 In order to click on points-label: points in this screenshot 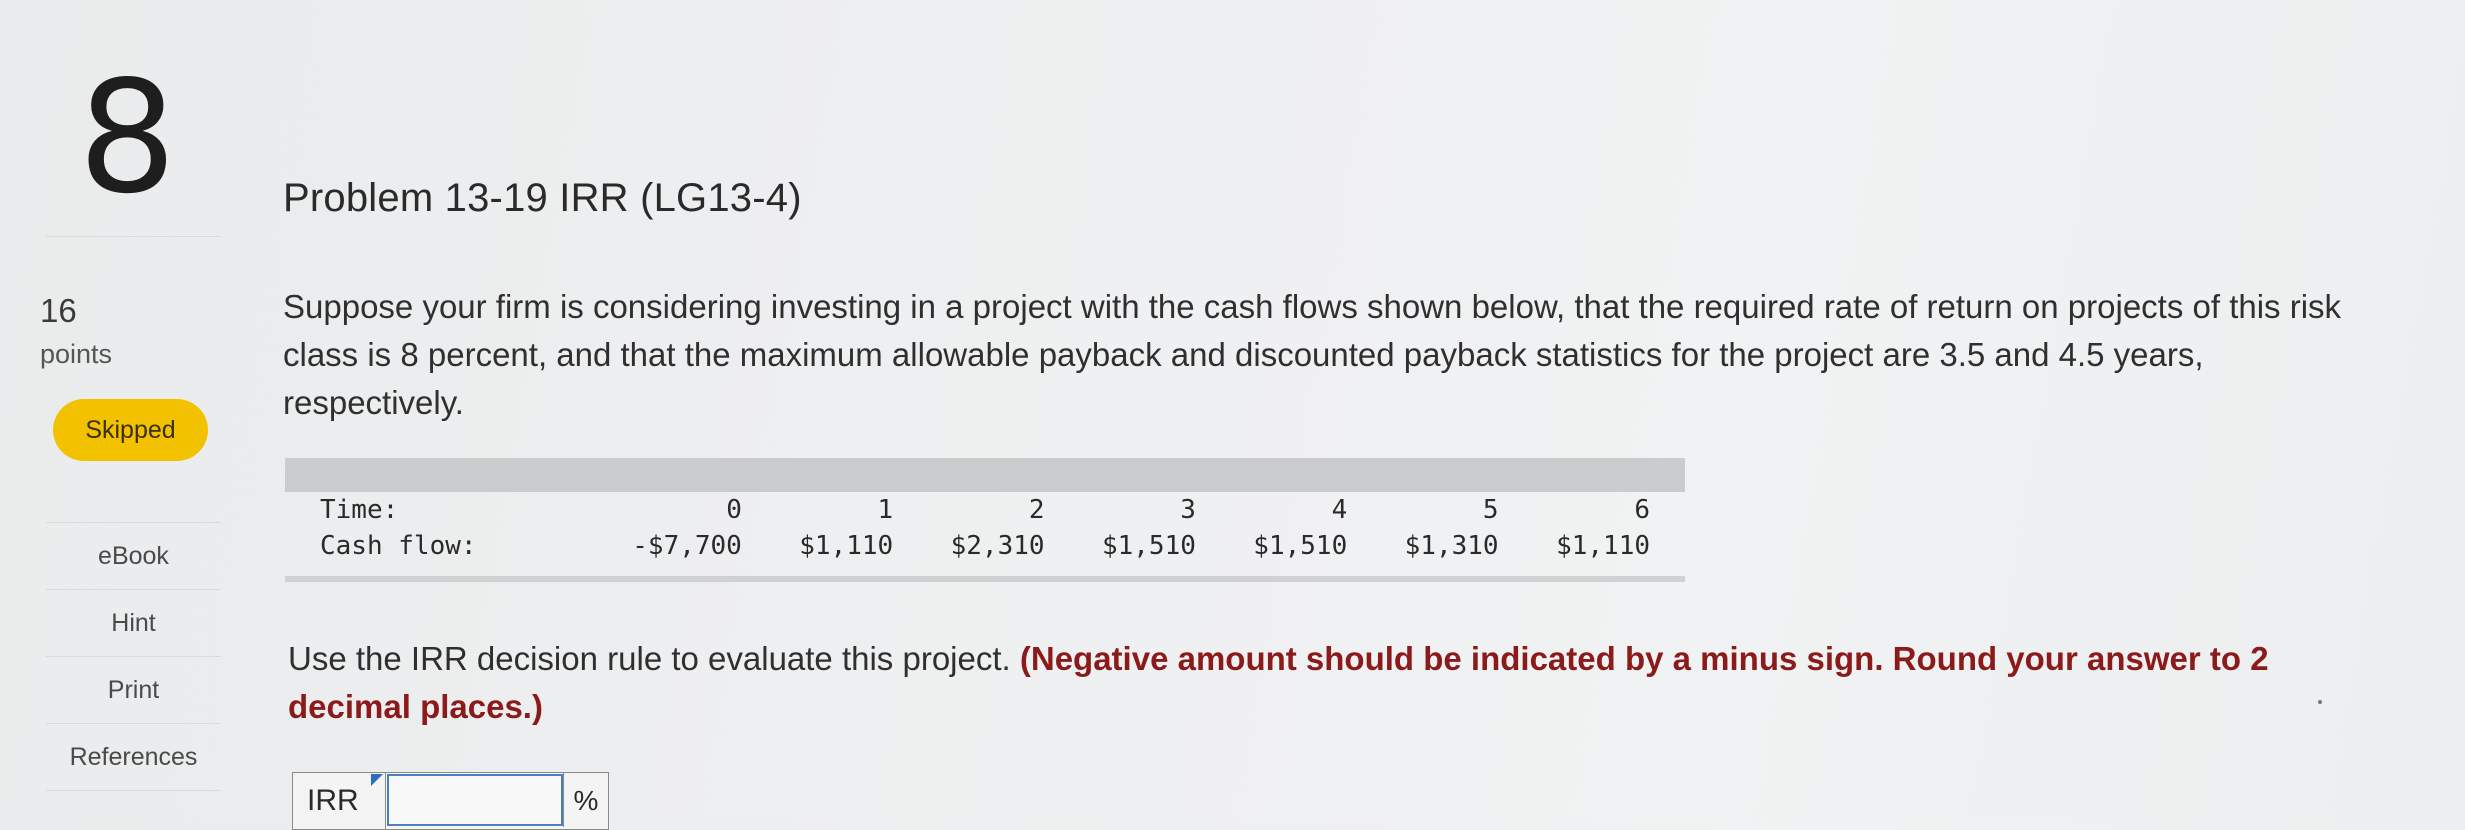, I will do `click(76, 354)`.